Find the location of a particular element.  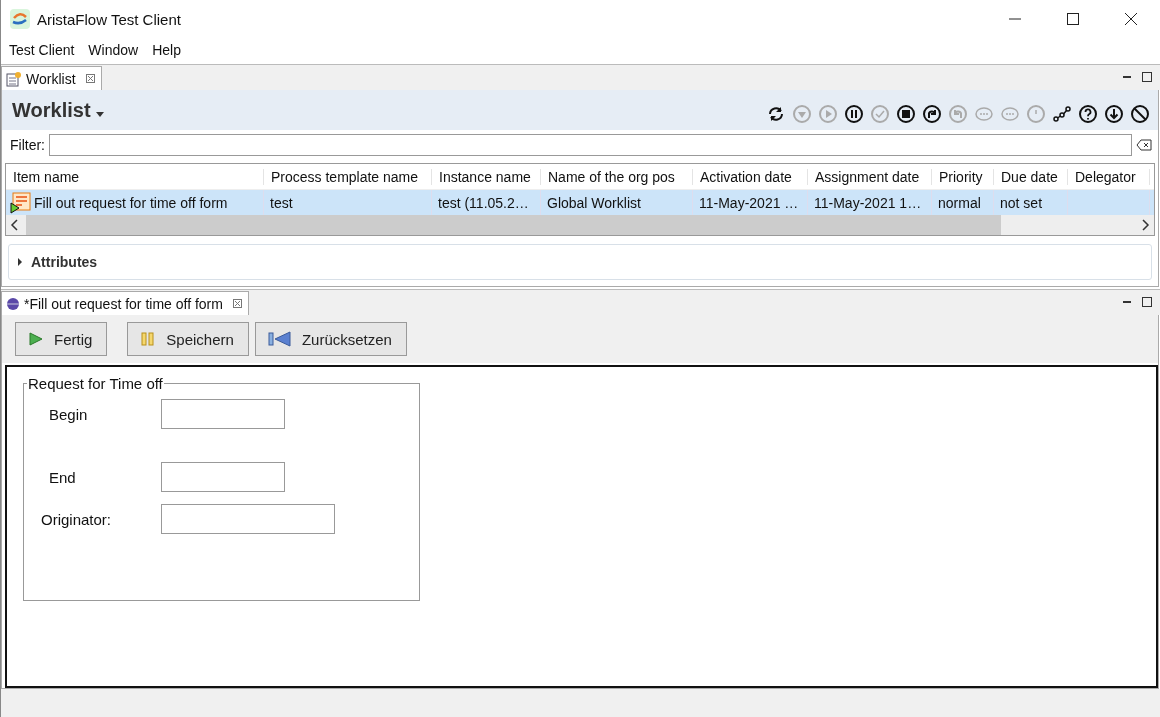

graph-icon is located at coordinates (1062, 114).